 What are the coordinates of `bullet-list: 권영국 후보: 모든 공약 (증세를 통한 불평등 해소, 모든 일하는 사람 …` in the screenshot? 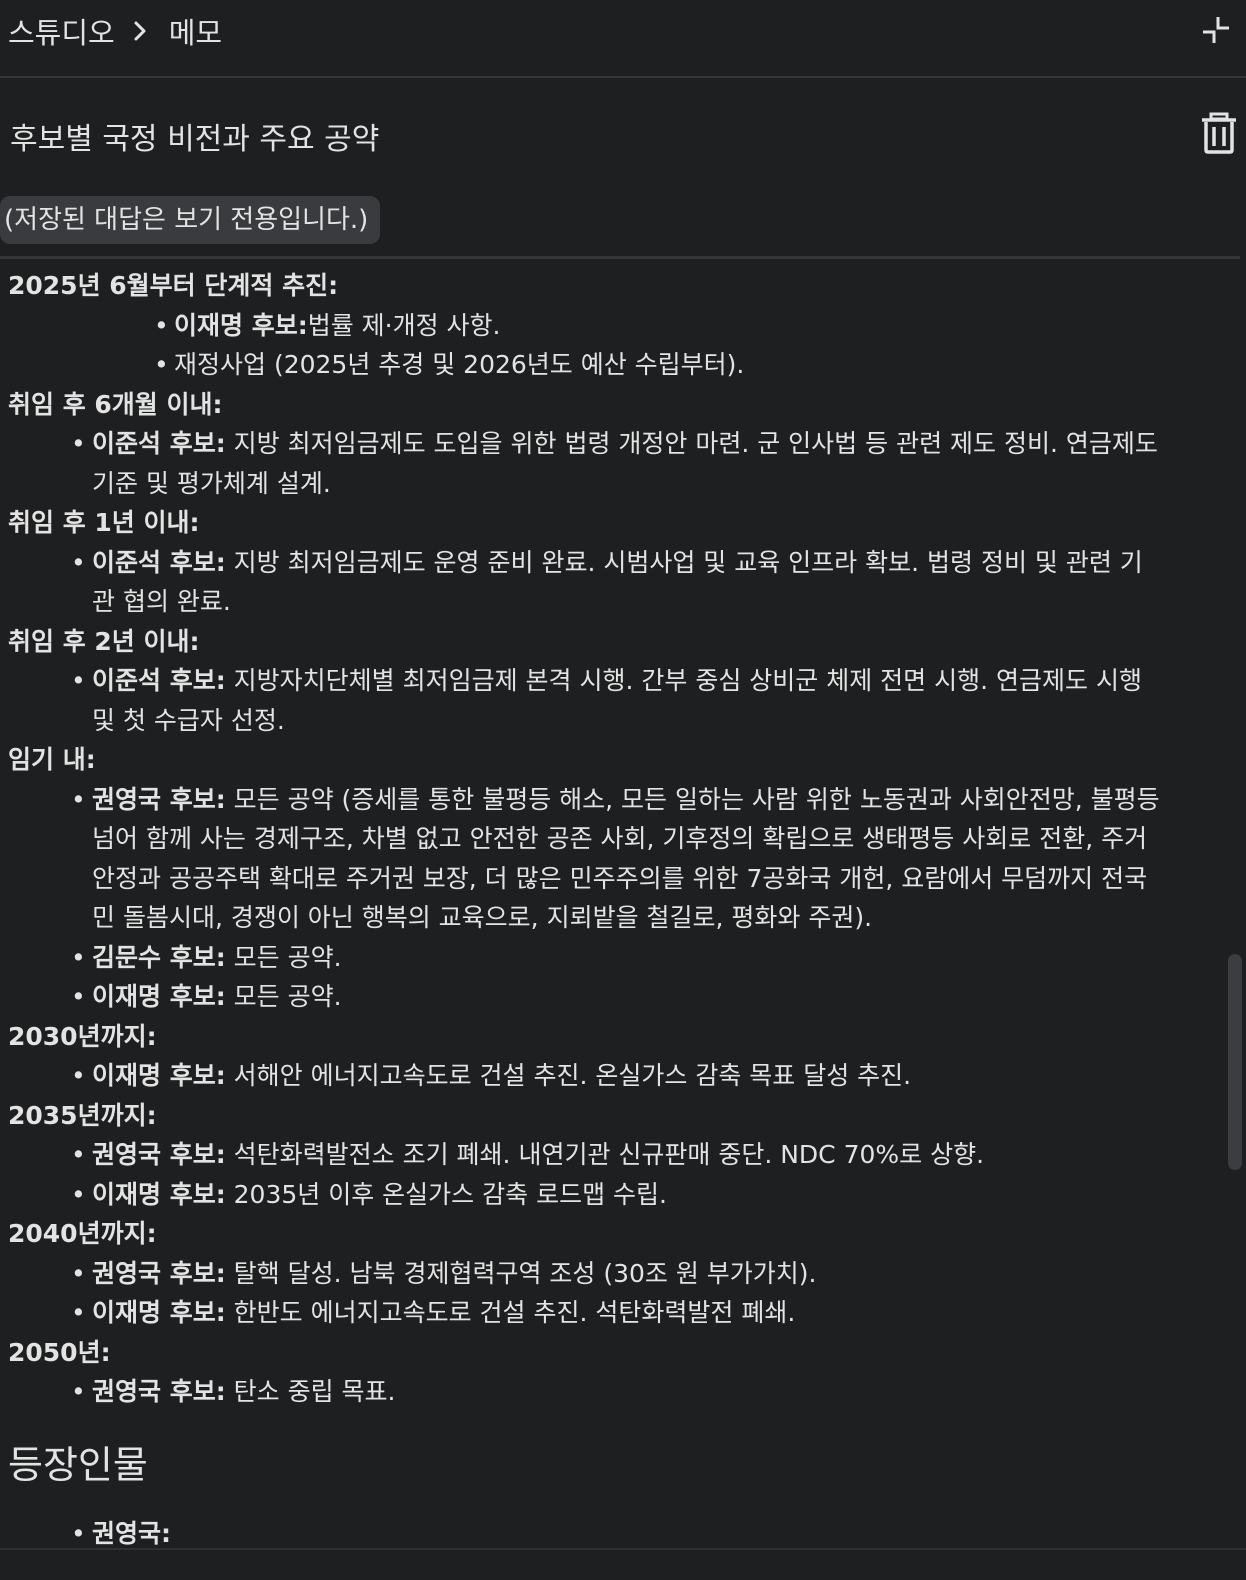 It's located at (608, 898).